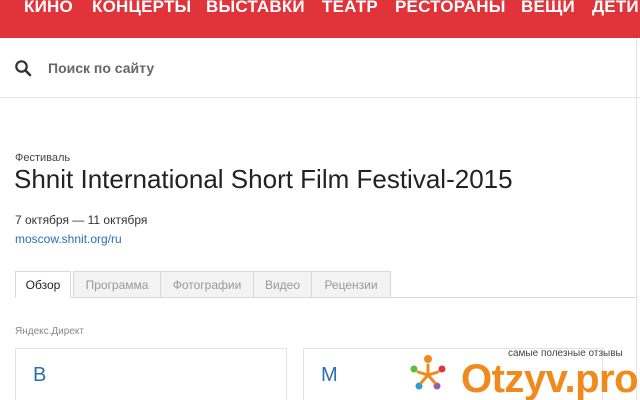 The image size is (640, 400). What do you see at coordinates (550, 378) in the screenshot?
I see `watermark-logo-text: Otzyv.pro` at bounding box center [550, 378].